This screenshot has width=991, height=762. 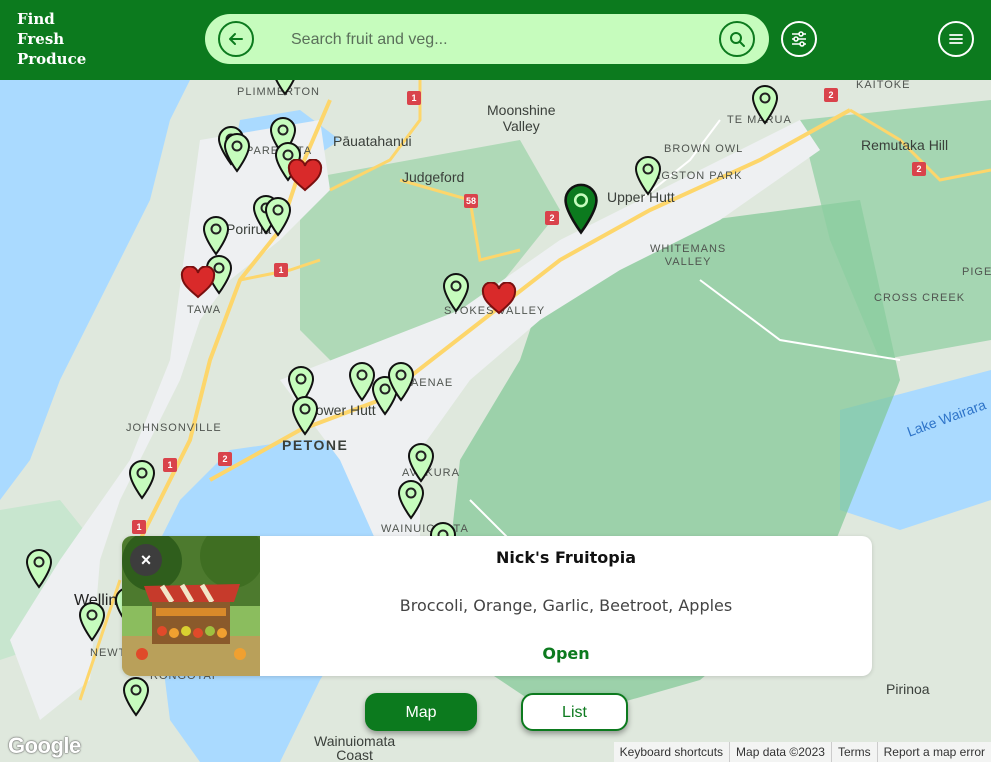 What do you see at coordinates (976, 272) in the screenshot?
I see `map-label: PIGE` at bounding box center [976, 272].